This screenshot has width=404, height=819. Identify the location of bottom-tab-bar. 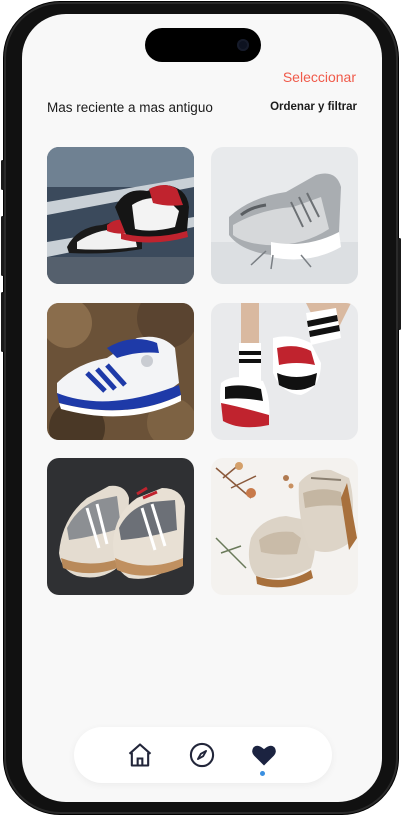
(203, 755).